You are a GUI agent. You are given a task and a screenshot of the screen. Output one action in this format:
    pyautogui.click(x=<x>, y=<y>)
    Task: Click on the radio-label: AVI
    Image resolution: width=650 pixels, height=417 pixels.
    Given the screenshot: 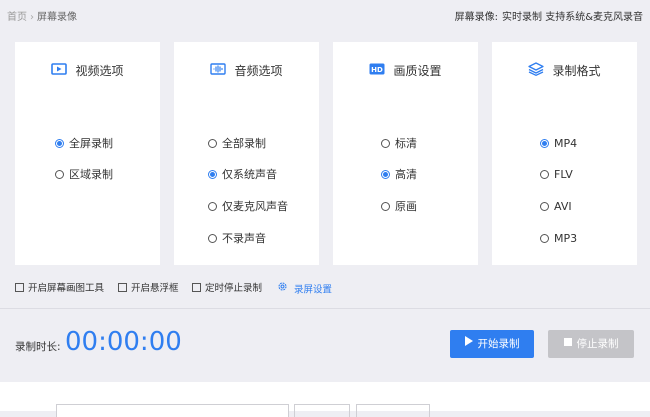 What is the action you would take?
    pyautogui.click(x=563, y=206)
    